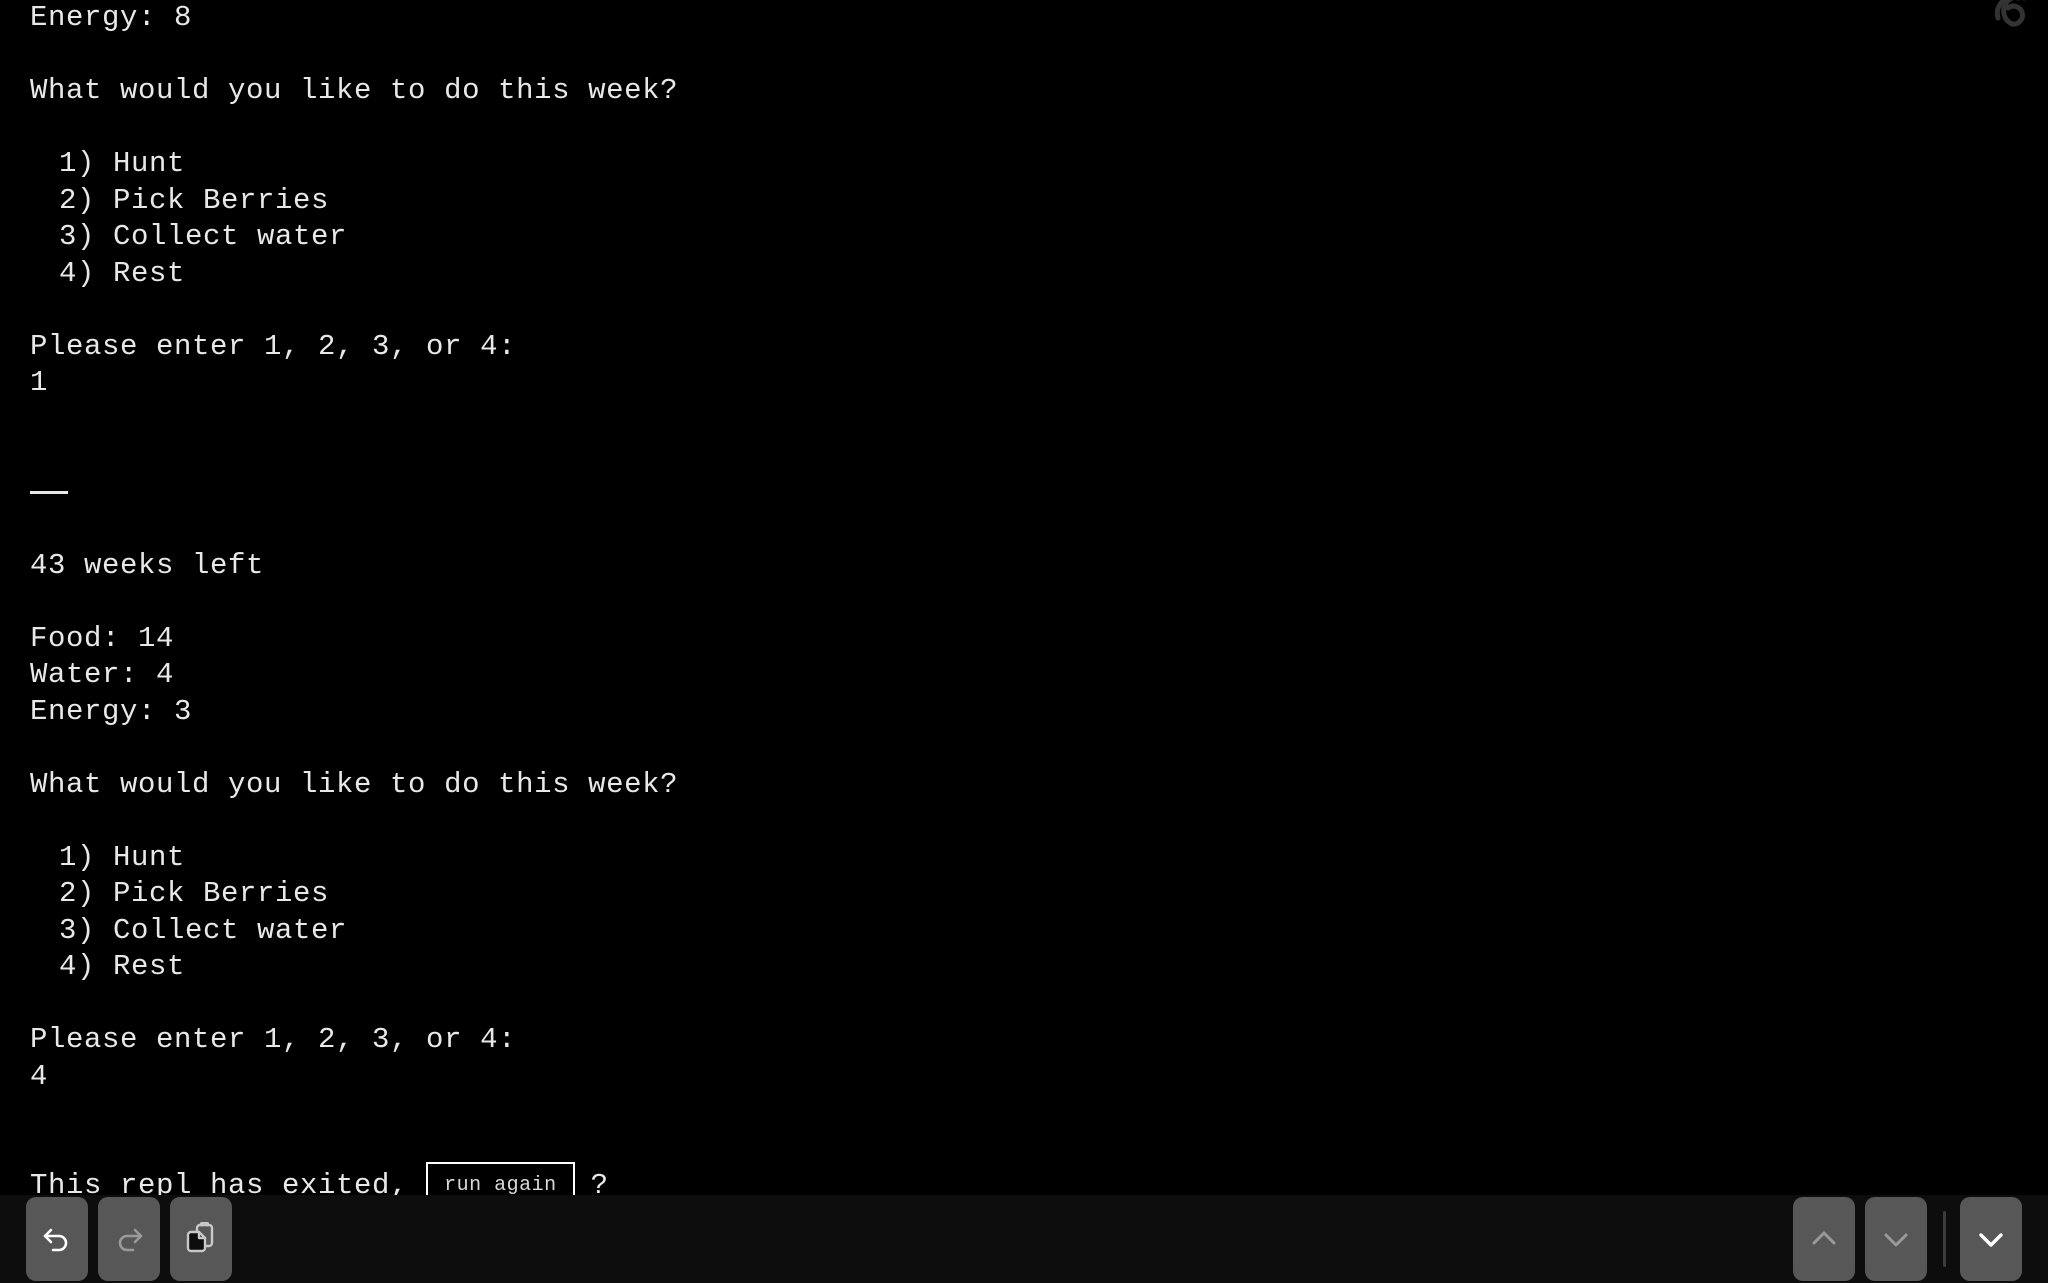 This screenshot has width=2048, height=1283. I want to click on chevron-up-icon, so click(1824, 1239).